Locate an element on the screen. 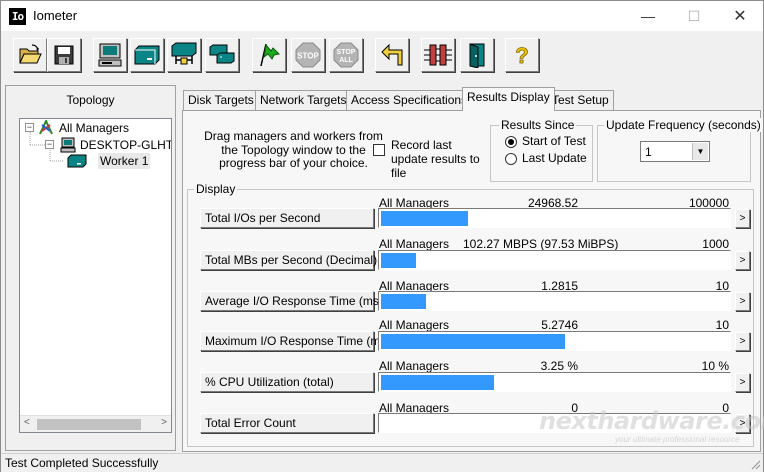 The image size is (764, 472). start-tests-button is located at coordinates (269, 55).